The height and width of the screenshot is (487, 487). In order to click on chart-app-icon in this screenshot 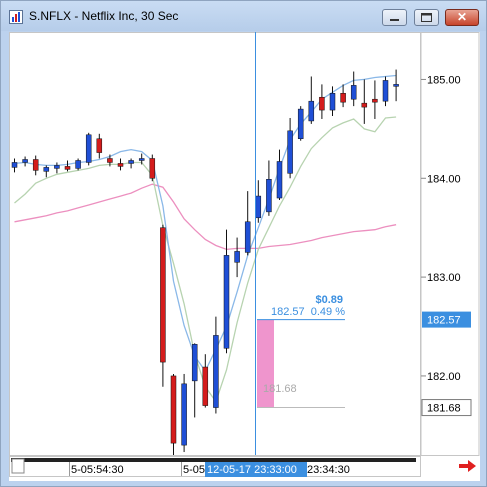, I will do `click(16, 17)`.